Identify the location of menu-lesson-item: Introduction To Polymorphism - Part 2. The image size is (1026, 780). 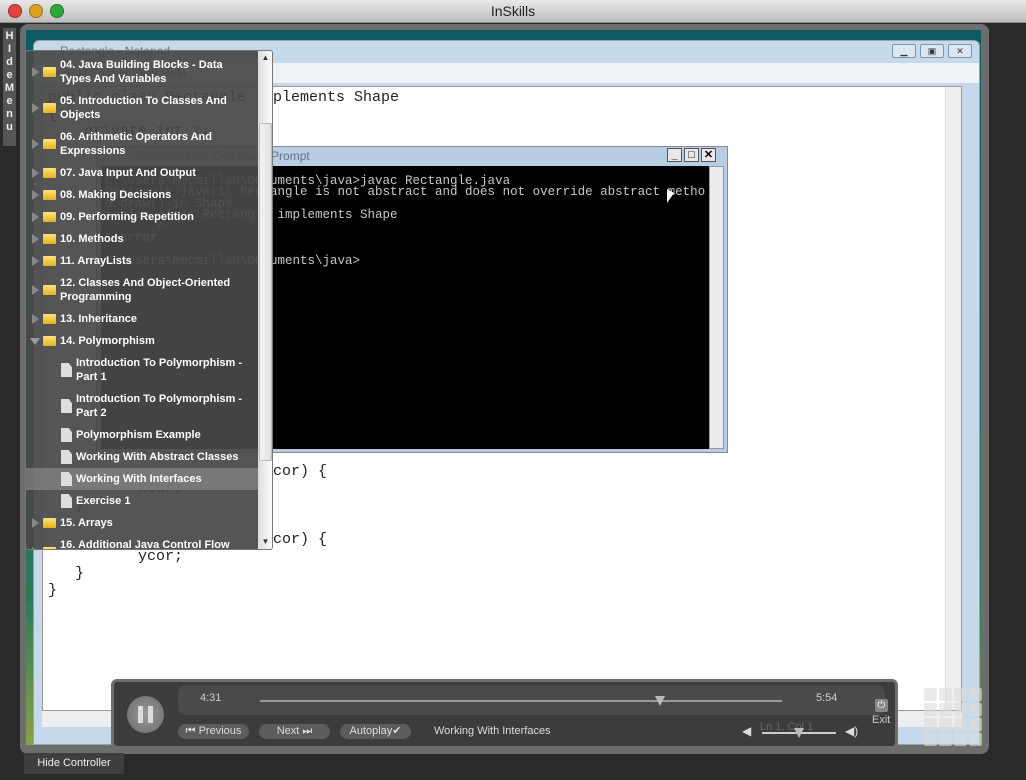
(142, 406).